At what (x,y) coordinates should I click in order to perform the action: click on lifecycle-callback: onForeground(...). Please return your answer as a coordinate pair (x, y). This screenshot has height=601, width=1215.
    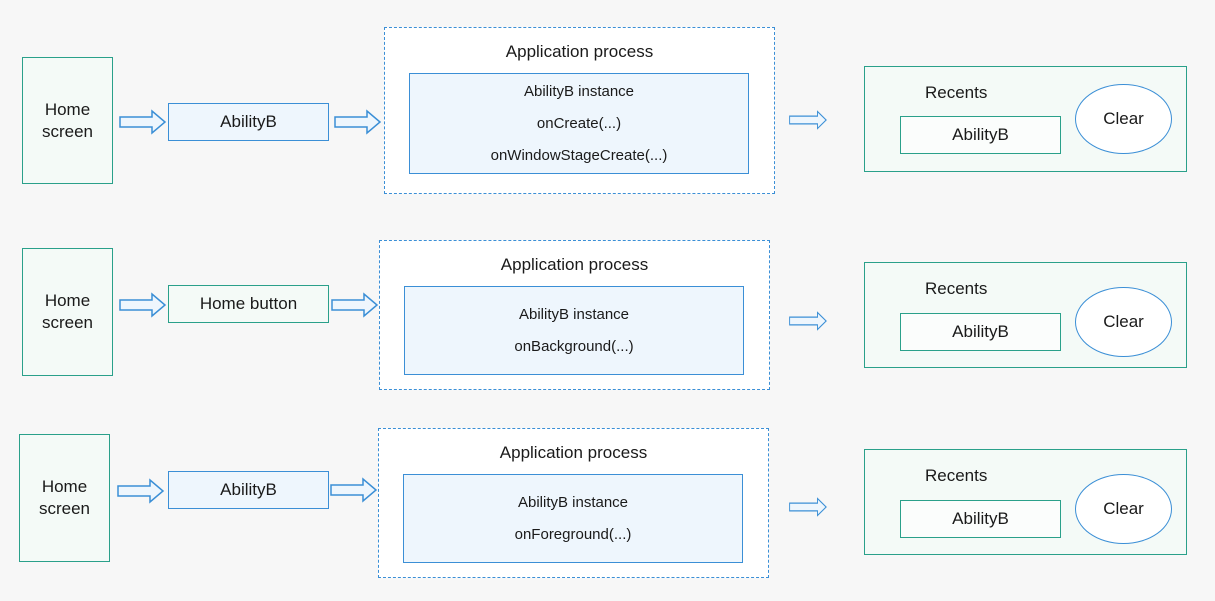
    Looking at the image, I should click on (573, 534).